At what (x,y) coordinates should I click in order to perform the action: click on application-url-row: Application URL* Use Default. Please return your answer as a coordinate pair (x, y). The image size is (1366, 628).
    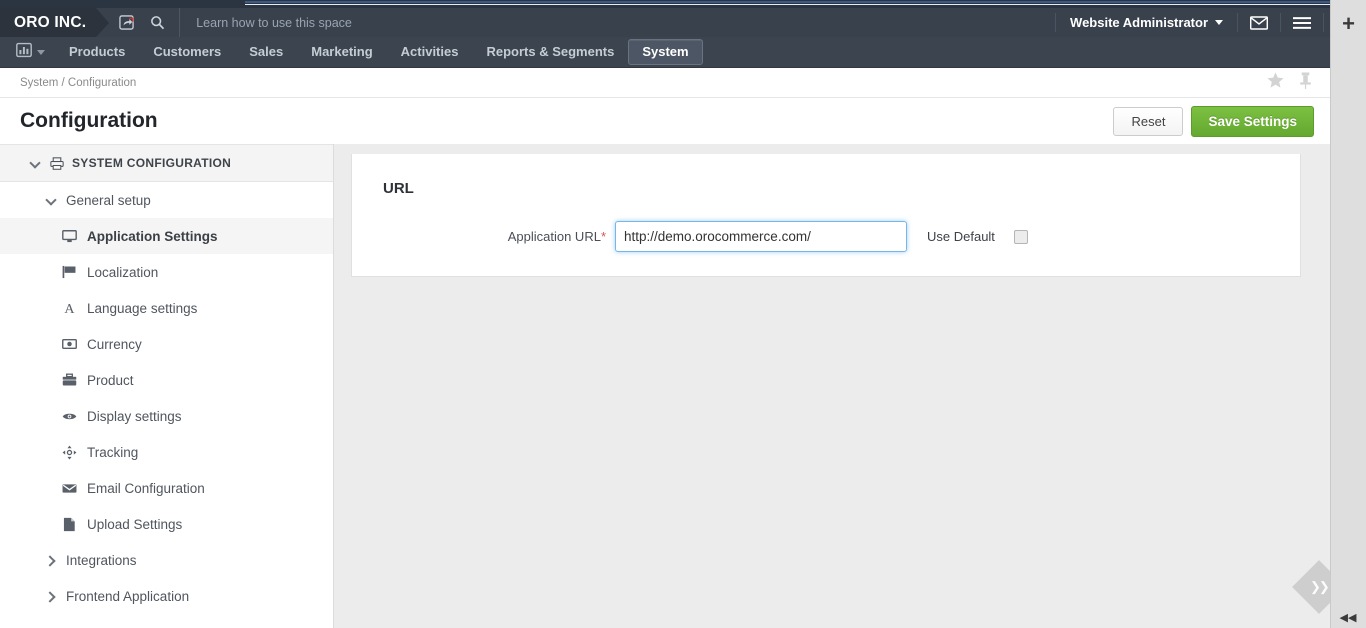
    Looking at the image, I should click on (826, 236).